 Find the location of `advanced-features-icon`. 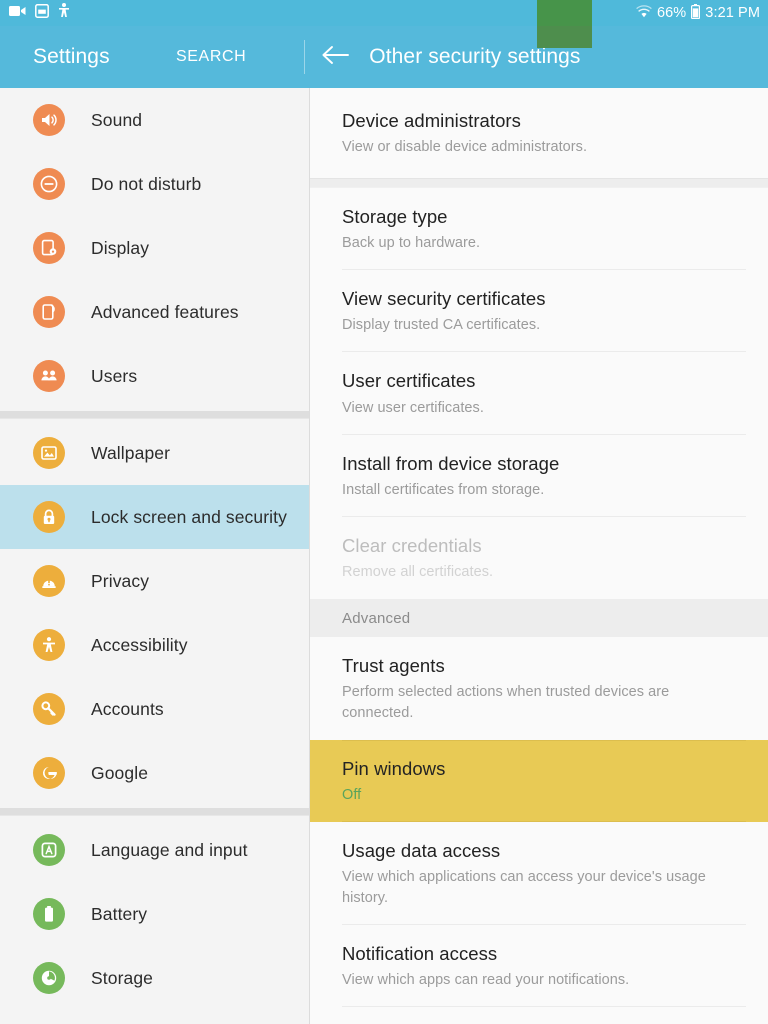

advanced-features-icon is located at coordinates (49, 312).